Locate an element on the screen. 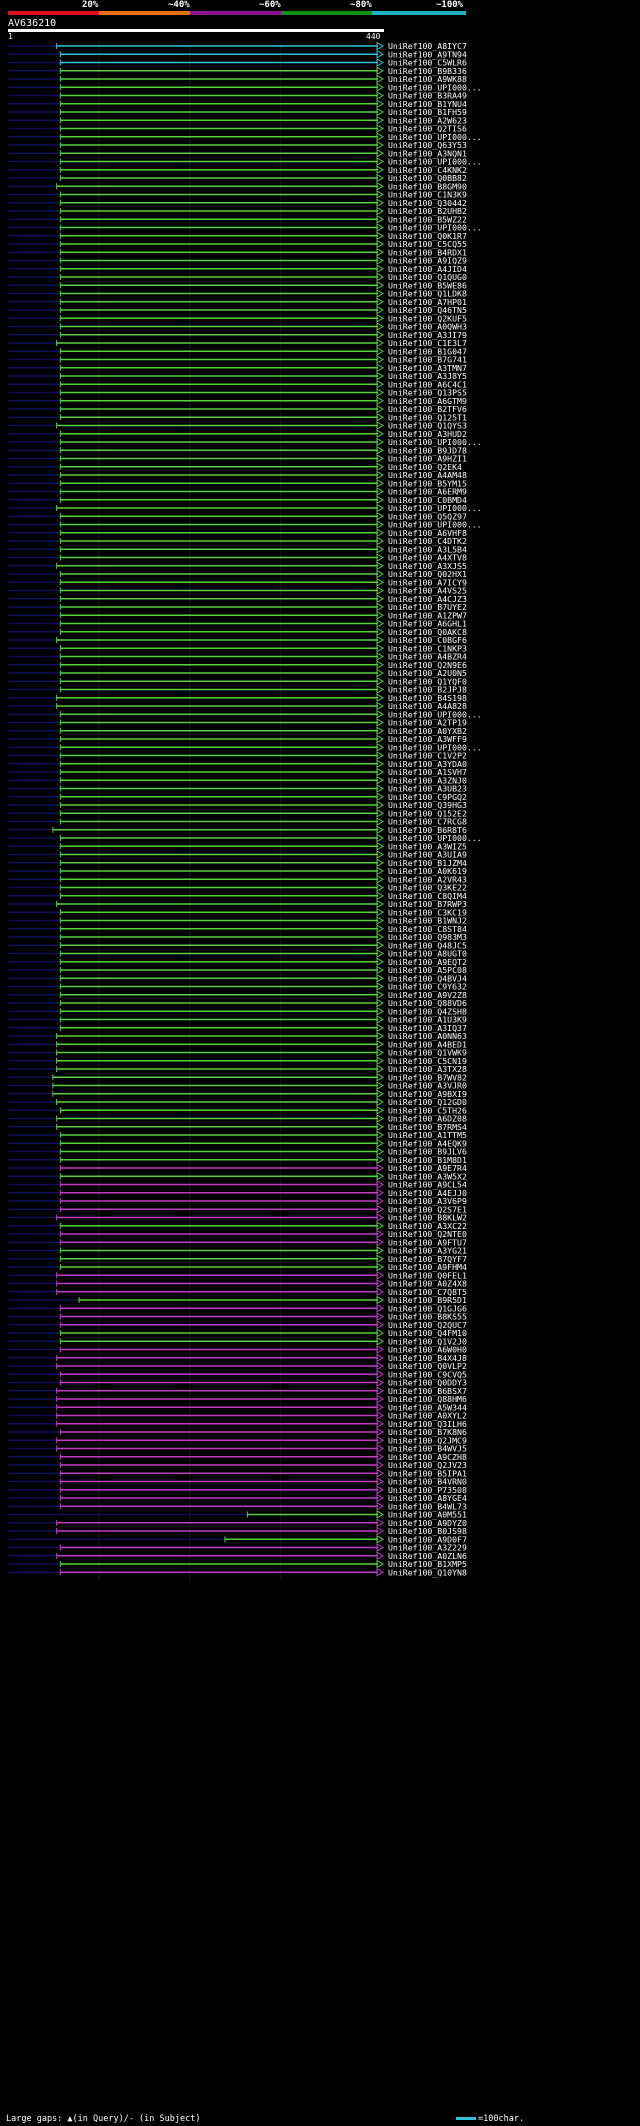 Image resolution: width=640 pixels, height=2126 pixels. footer-gap-legend: Large gaps: ▲(in Query)/- (in Subject) is located at coordinates (103, 2119).